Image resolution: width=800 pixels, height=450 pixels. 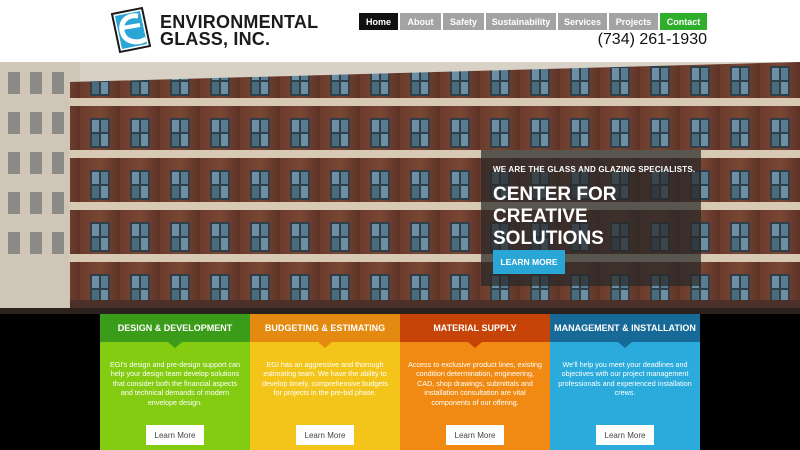 What do you see at coordinates (582, 21) in the screenshot?
I see `nav-services: Services` at bounding box center [582, 21].